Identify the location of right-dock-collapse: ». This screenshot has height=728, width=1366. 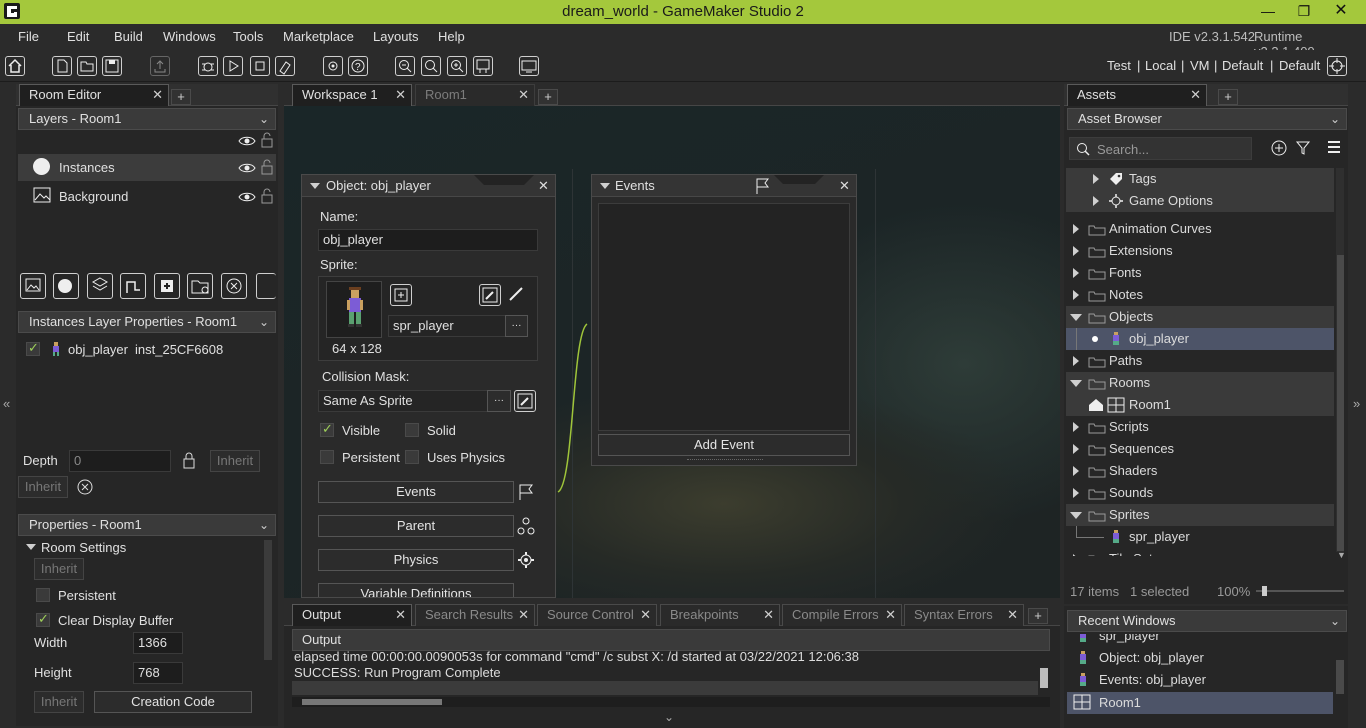
(1358, 405).